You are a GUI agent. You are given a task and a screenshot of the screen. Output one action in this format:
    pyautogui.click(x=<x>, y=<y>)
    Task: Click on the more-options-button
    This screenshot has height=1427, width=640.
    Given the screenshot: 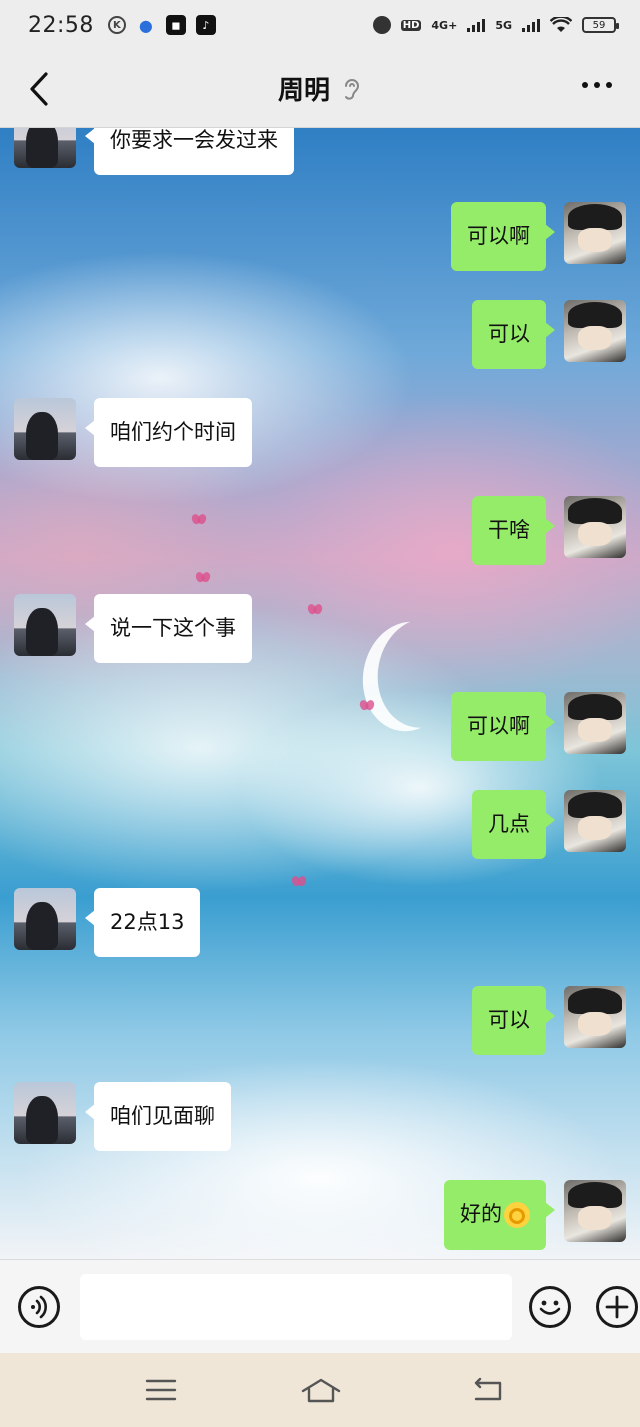 What is the action you would take?
    pyautogui.click(x=597, y=85)
    